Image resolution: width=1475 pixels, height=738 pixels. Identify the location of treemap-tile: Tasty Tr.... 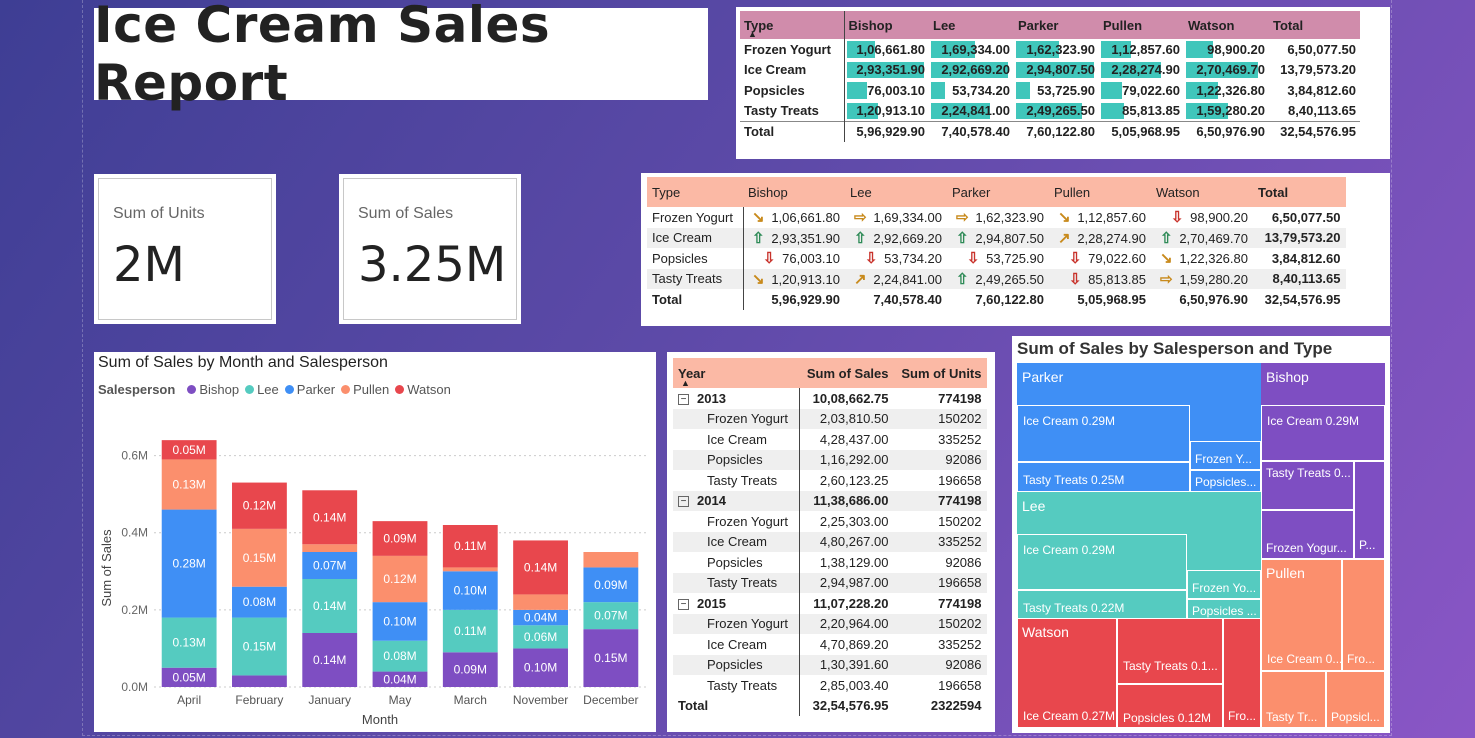
(1293, 699).